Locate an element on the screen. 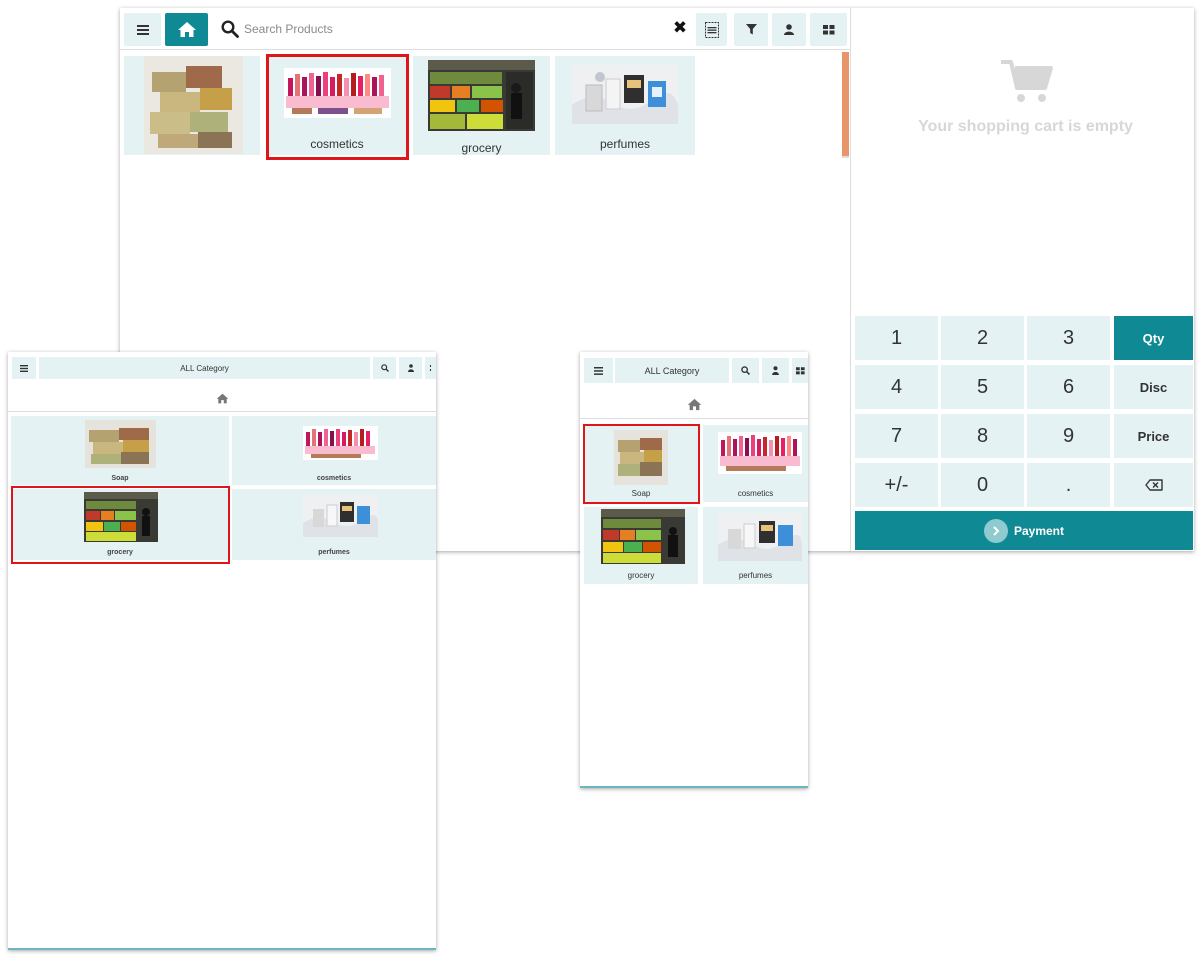  category-card-soap: Soap is located at coordinates (120, 450).